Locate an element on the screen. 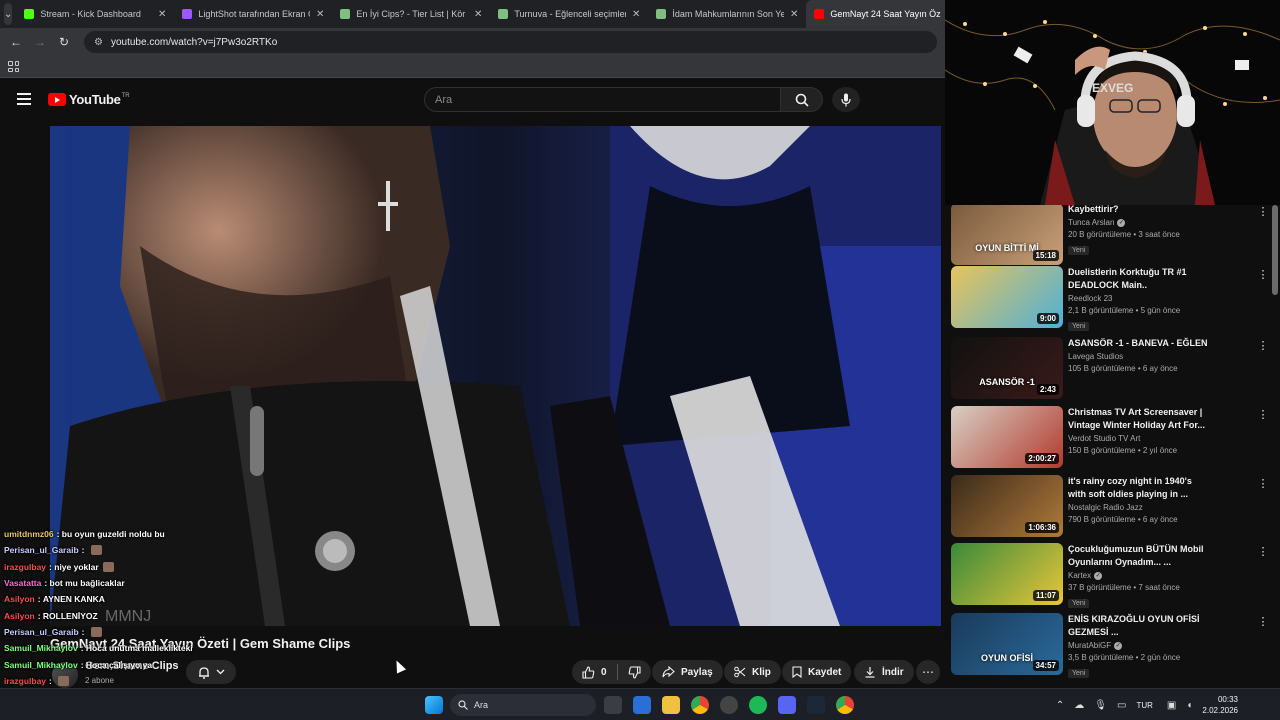 The height and width of the screenshot is (720, 1280). language-indicator: TUR is located at coordinates (1144, 705).